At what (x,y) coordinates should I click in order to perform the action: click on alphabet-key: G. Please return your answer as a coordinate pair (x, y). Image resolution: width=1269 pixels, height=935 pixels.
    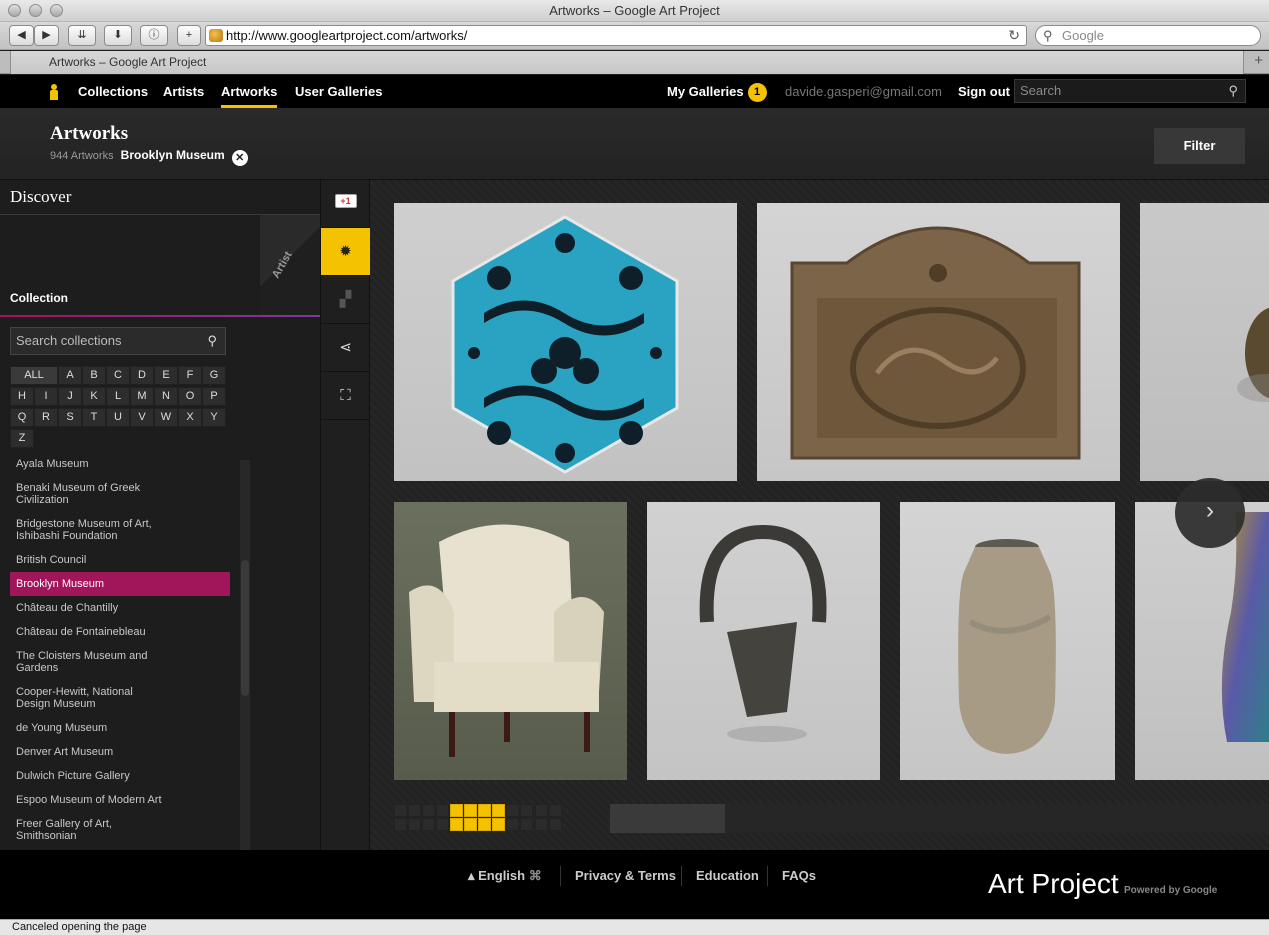
    Looking at the image, I should click on (214, 375).